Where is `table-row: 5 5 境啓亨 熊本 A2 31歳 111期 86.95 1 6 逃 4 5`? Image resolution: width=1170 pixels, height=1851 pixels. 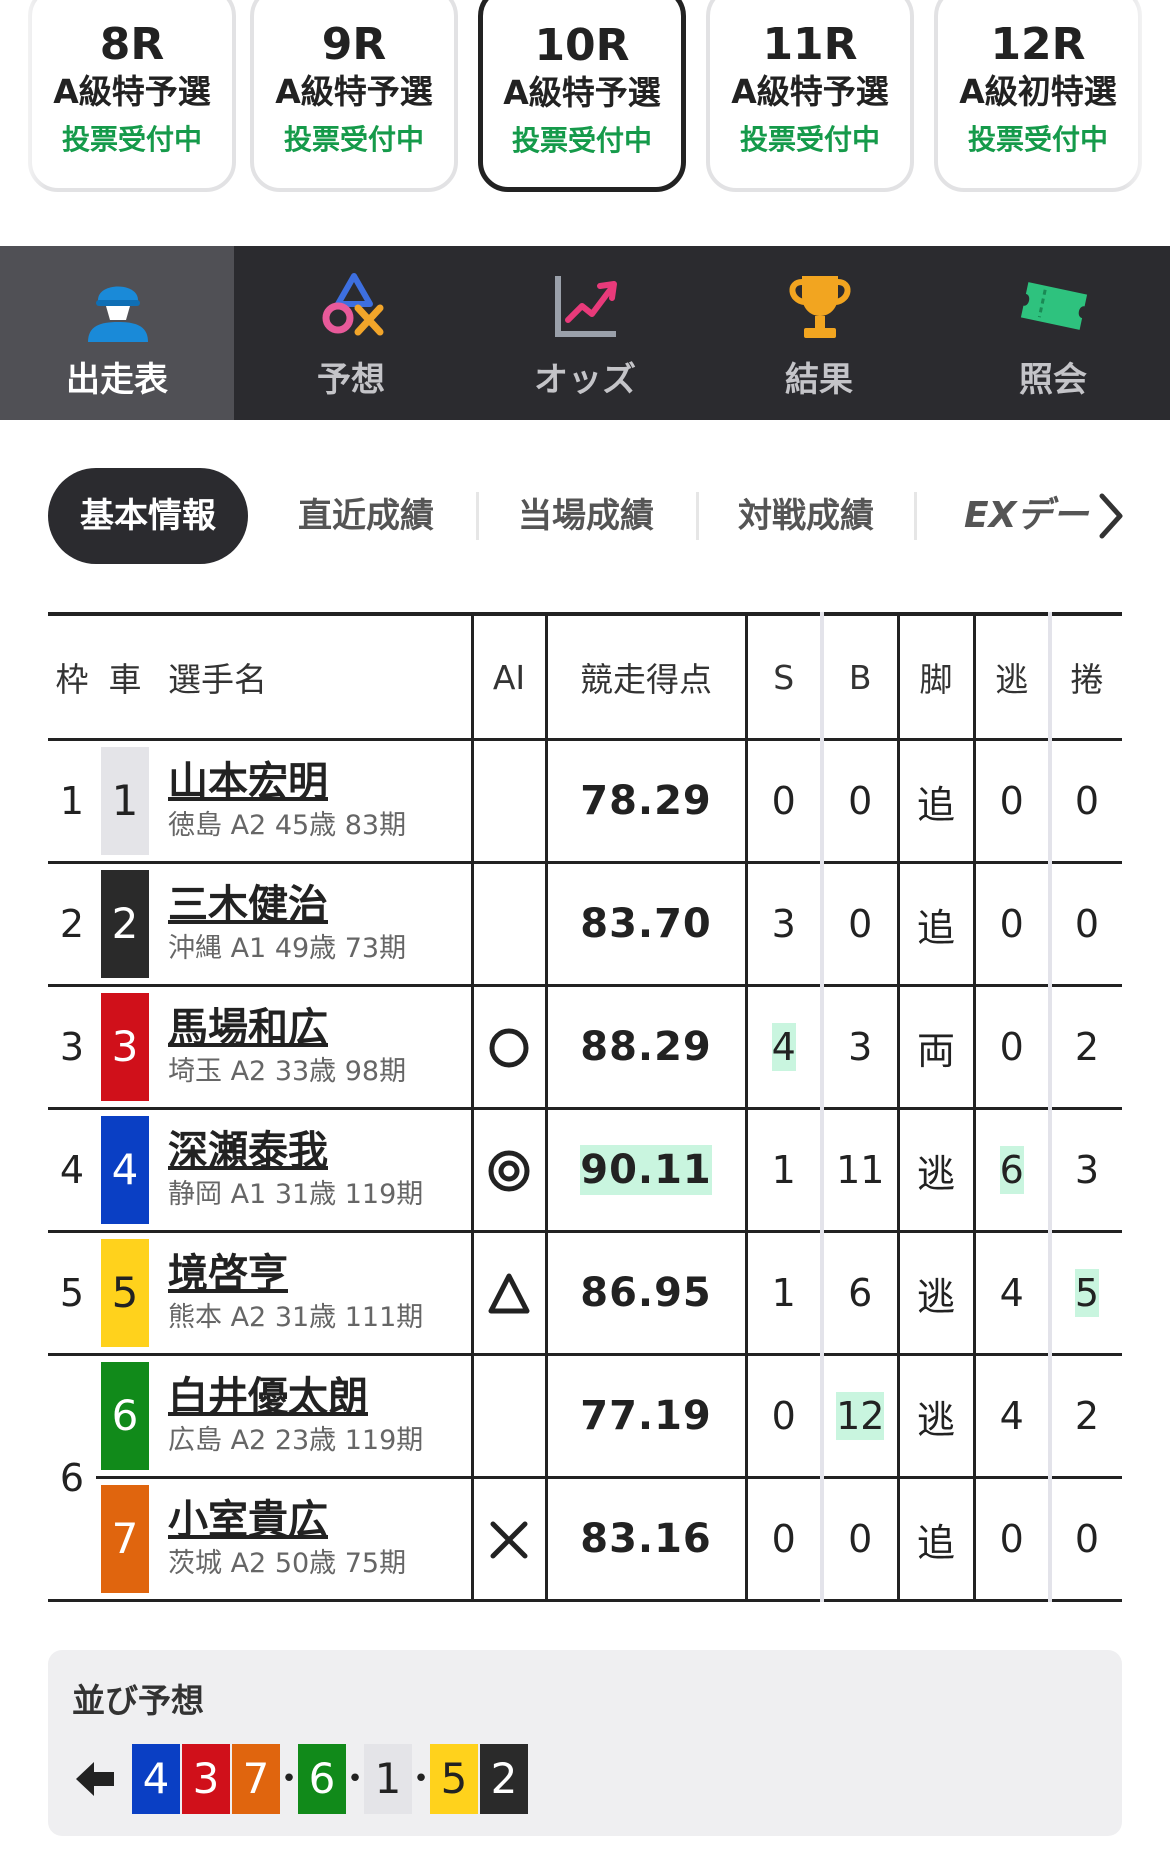 table-row: 5 5 境啓亨 熊本 A2 31歳 111期 86.95 1 6 逃 4 5 is located at coordinates (585, 1293).